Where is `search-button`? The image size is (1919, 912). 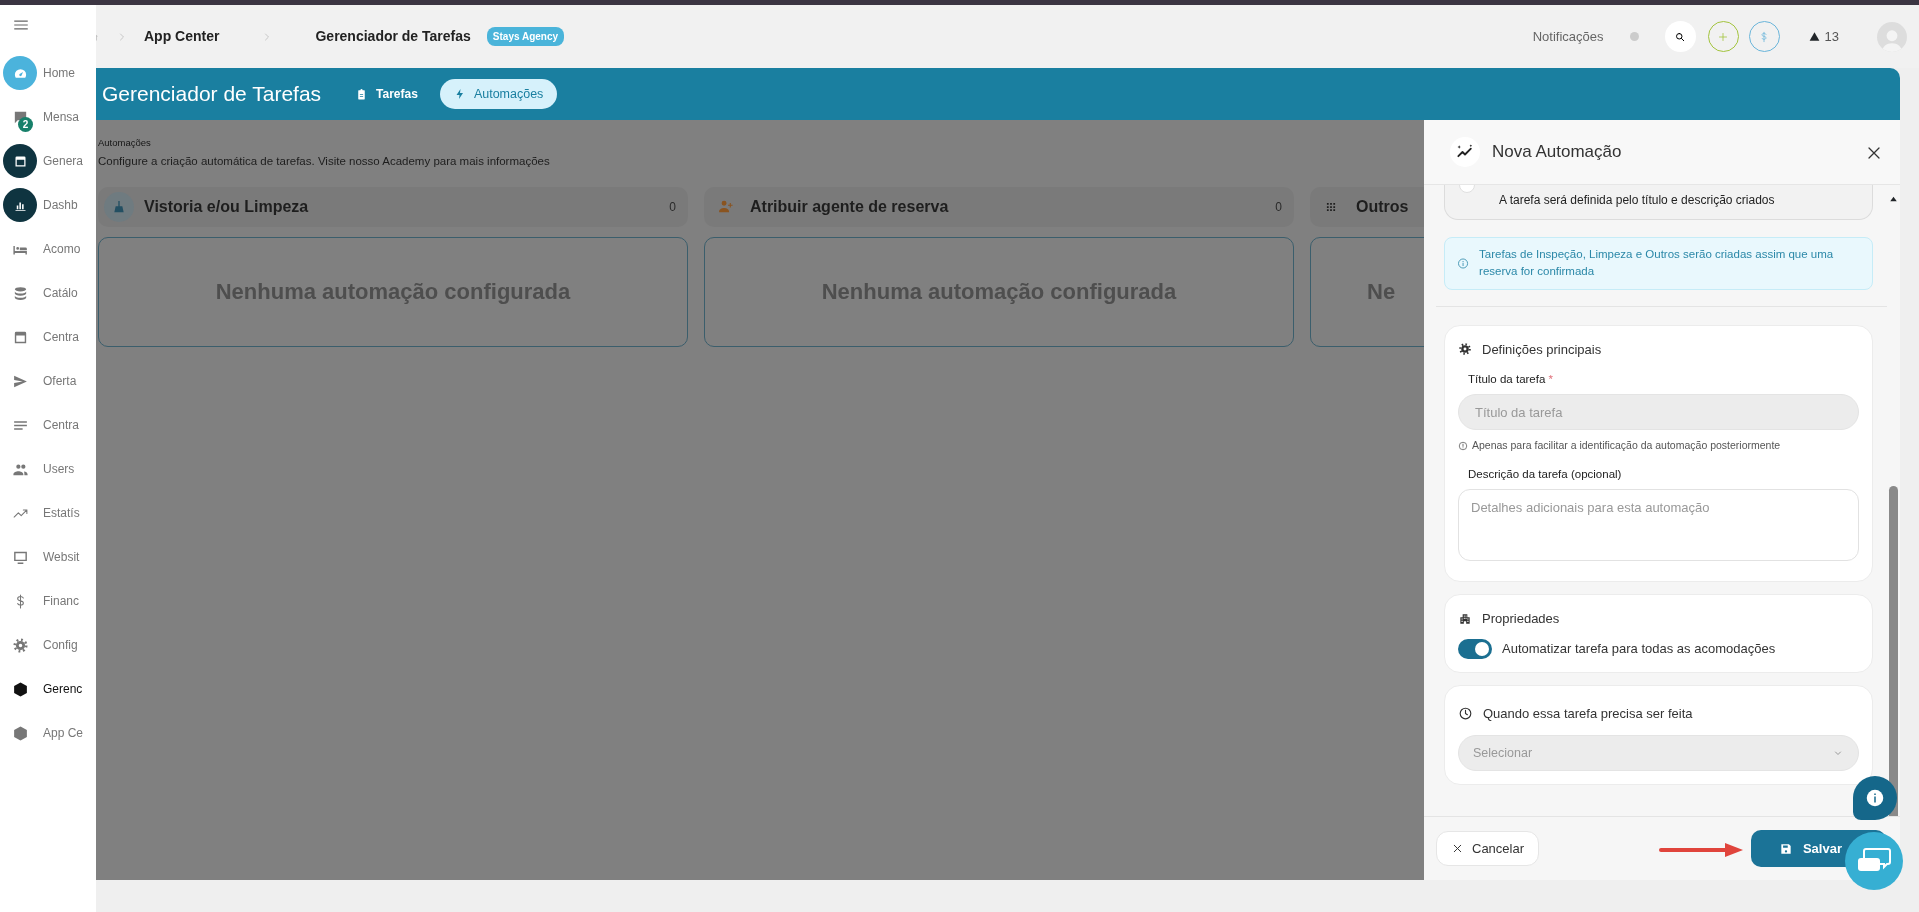
search-button is located at coordinates (1680, 36).